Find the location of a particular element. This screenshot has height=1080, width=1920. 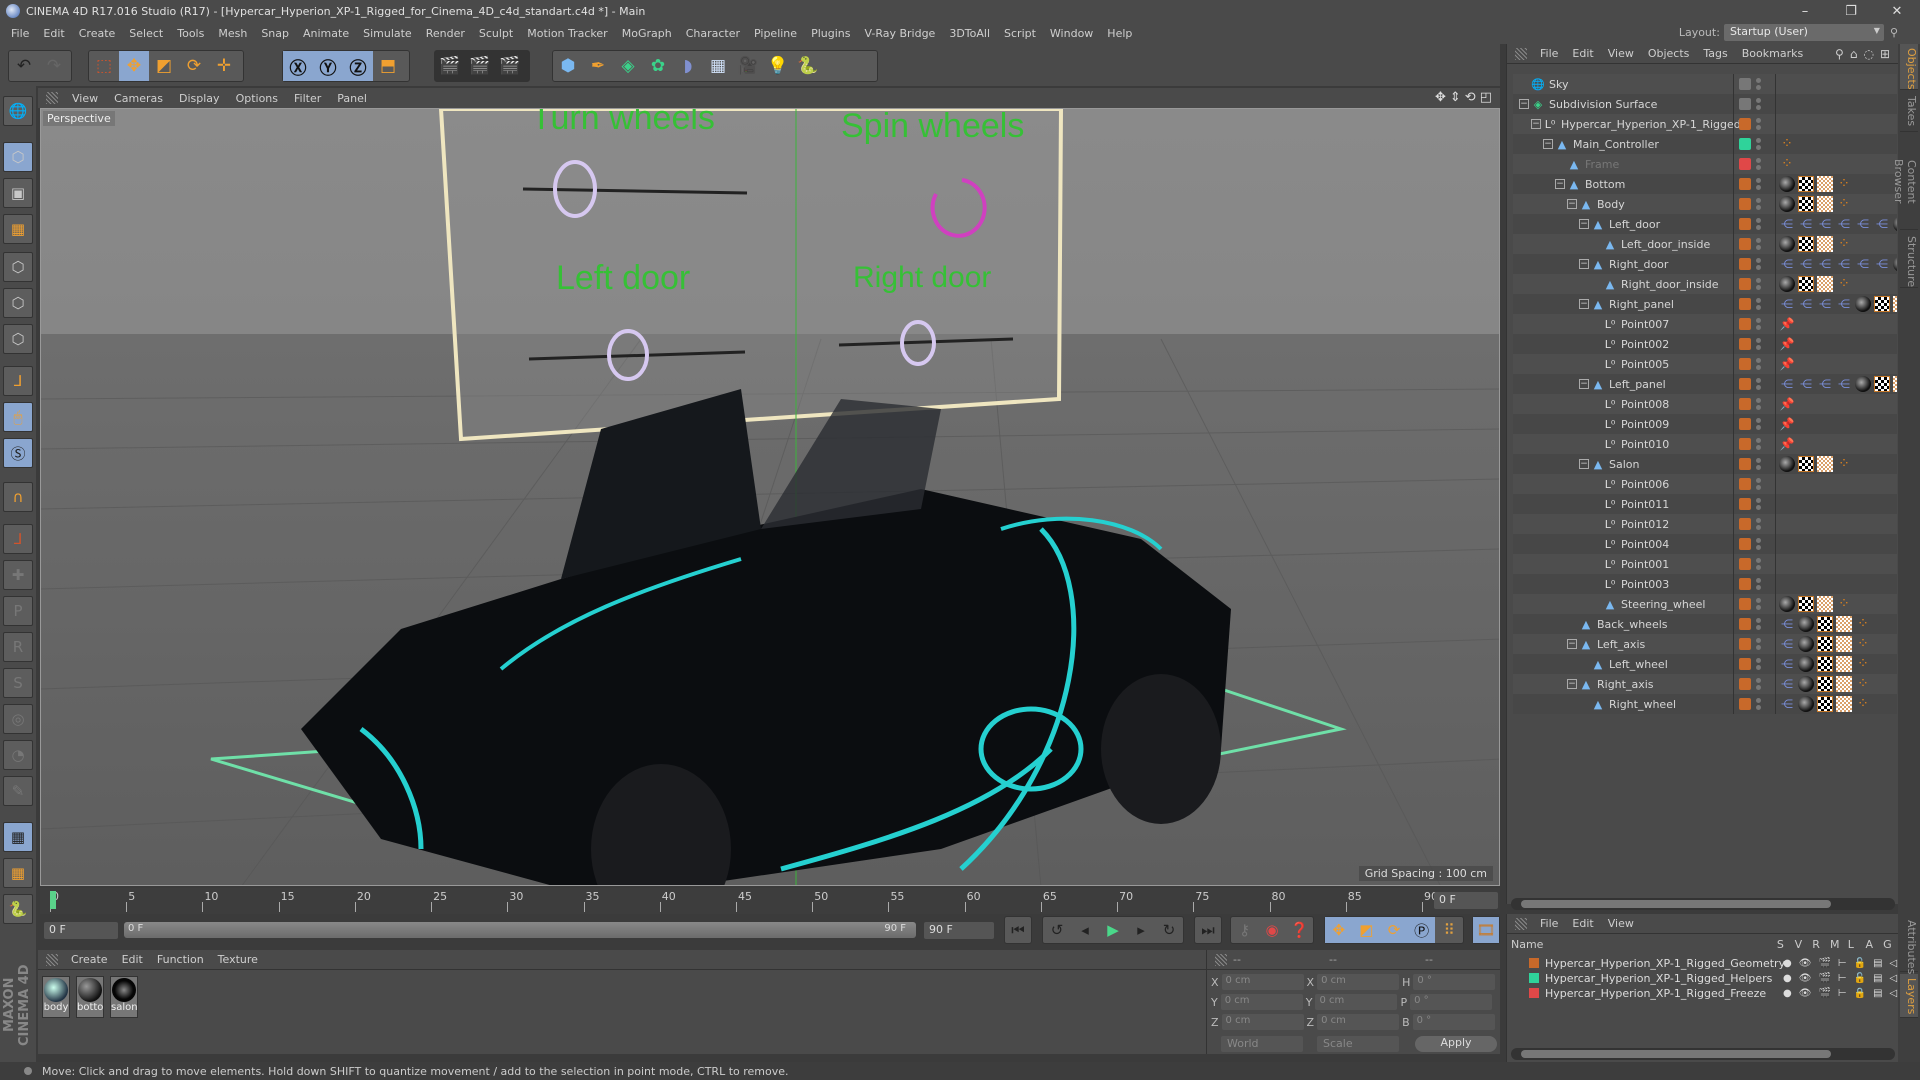

workplane-align-icon: ▦ is located at coordinates (18, 873).